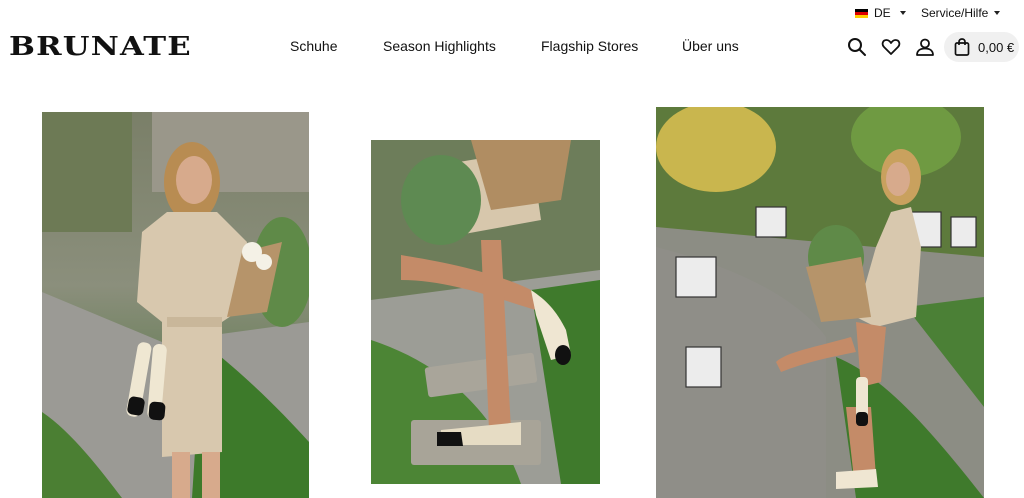 The image size is (1024, 498). I want to click on service-help-label: Service/Hilfe, so click(955, 13).